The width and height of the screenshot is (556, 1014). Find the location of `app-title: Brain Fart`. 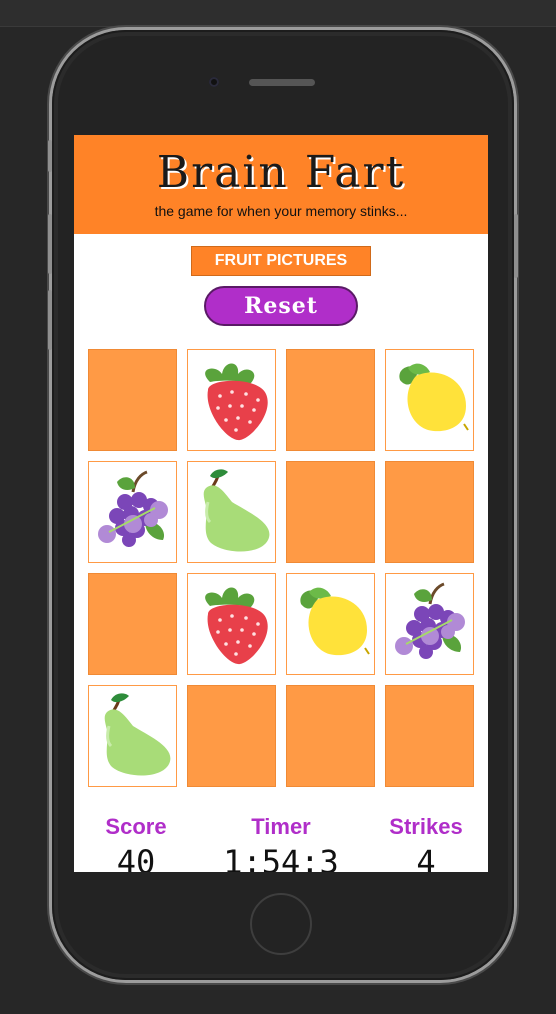

app-title: Brain Fart is located at coordinates (281, 172).